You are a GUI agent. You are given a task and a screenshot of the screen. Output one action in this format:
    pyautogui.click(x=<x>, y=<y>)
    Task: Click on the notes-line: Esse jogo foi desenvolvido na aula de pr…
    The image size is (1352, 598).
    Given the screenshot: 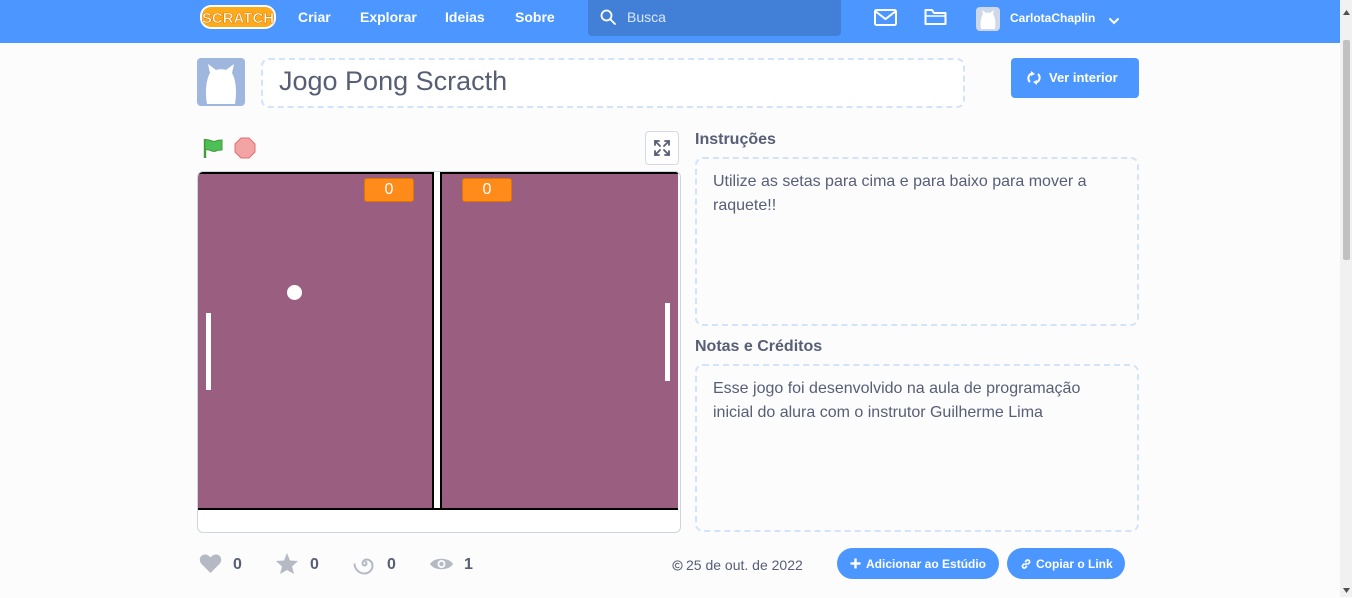 What is the action you would take?
    pyautogui.click(x=897, y=388)
    